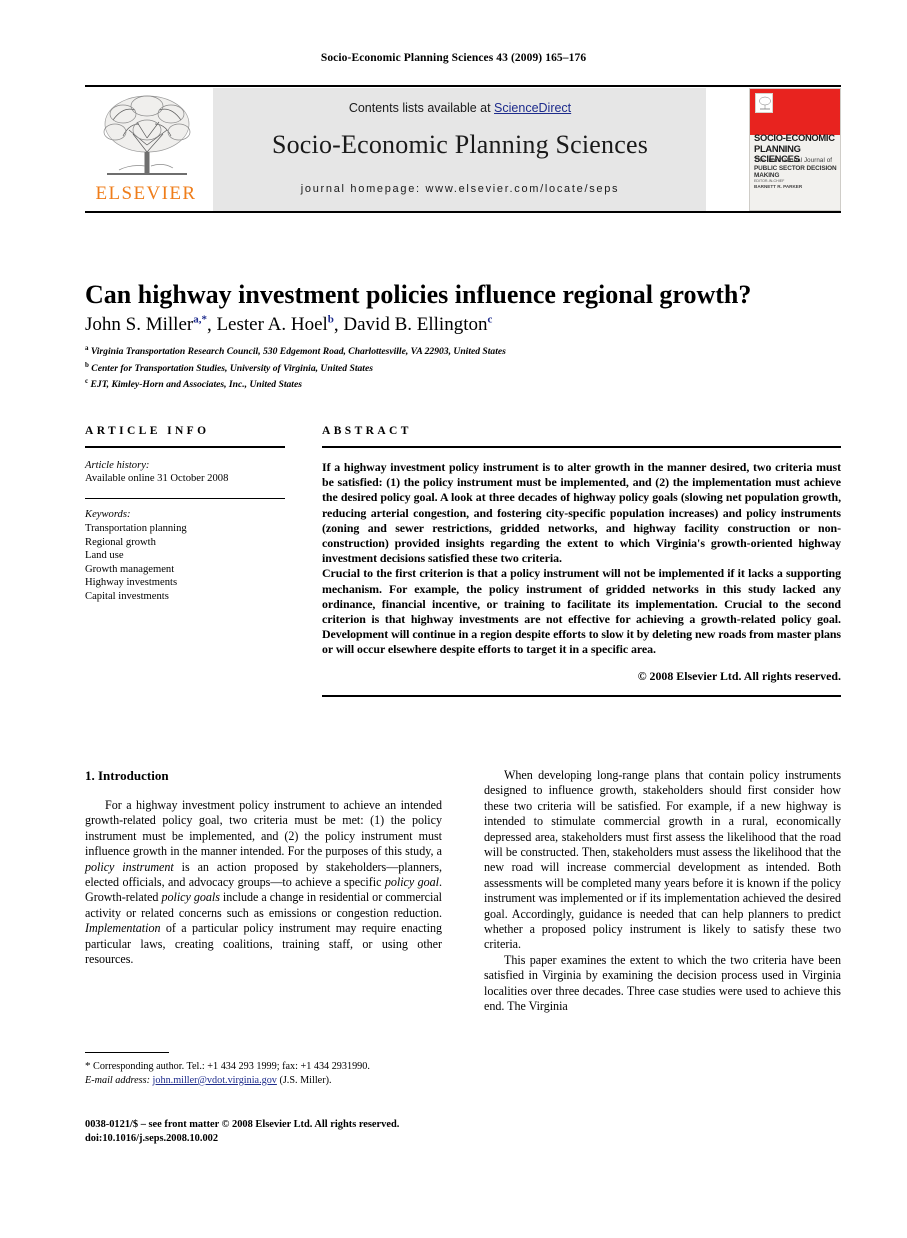 The width and height of the screenshot is (907, 1238). Describe the element at coordinates (87, 381) in the screenshot. I see `affiliation-marker: c` at that location.